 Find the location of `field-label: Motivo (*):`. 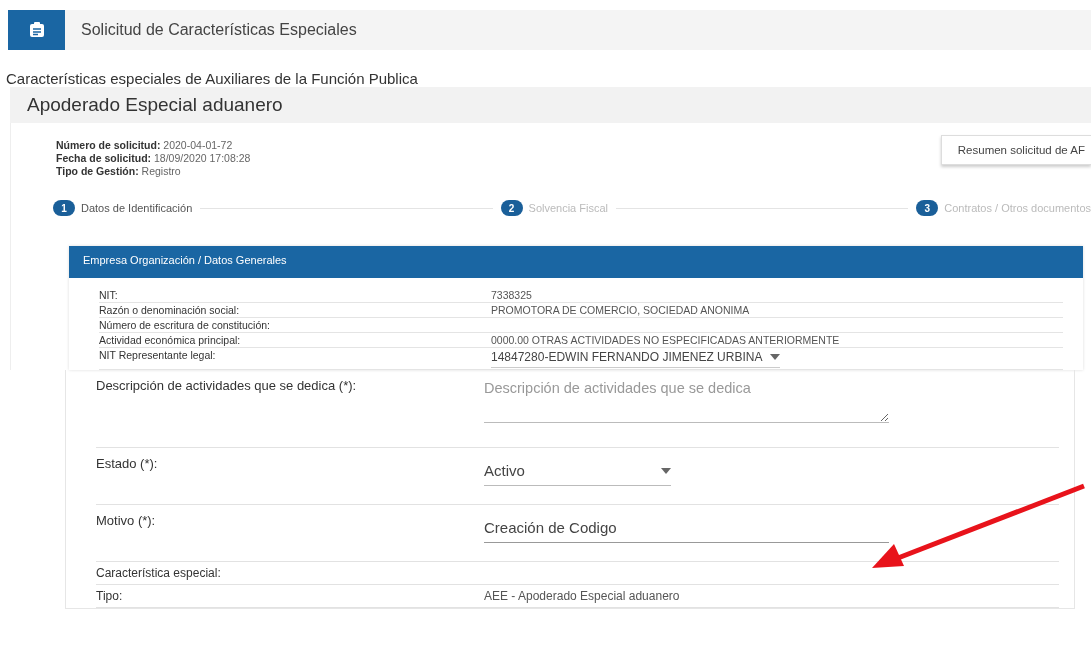

field-label: Motivo (*): is located at coordinates (126, 521).